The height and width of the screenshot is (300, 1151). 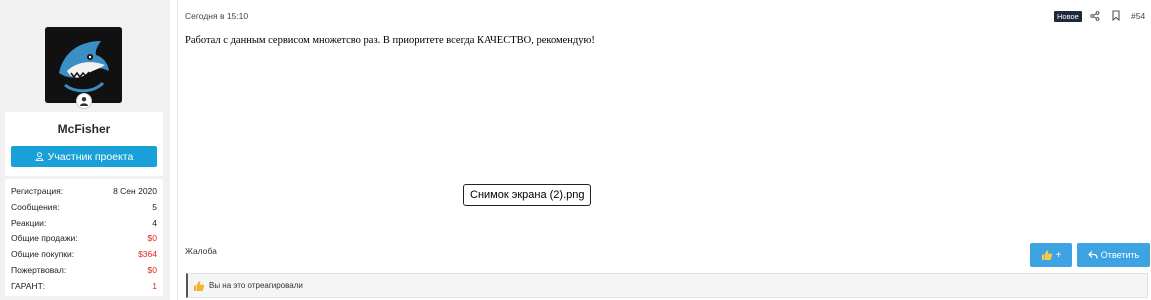 I want to click on reply-icon, so click(x=1092, y=255).